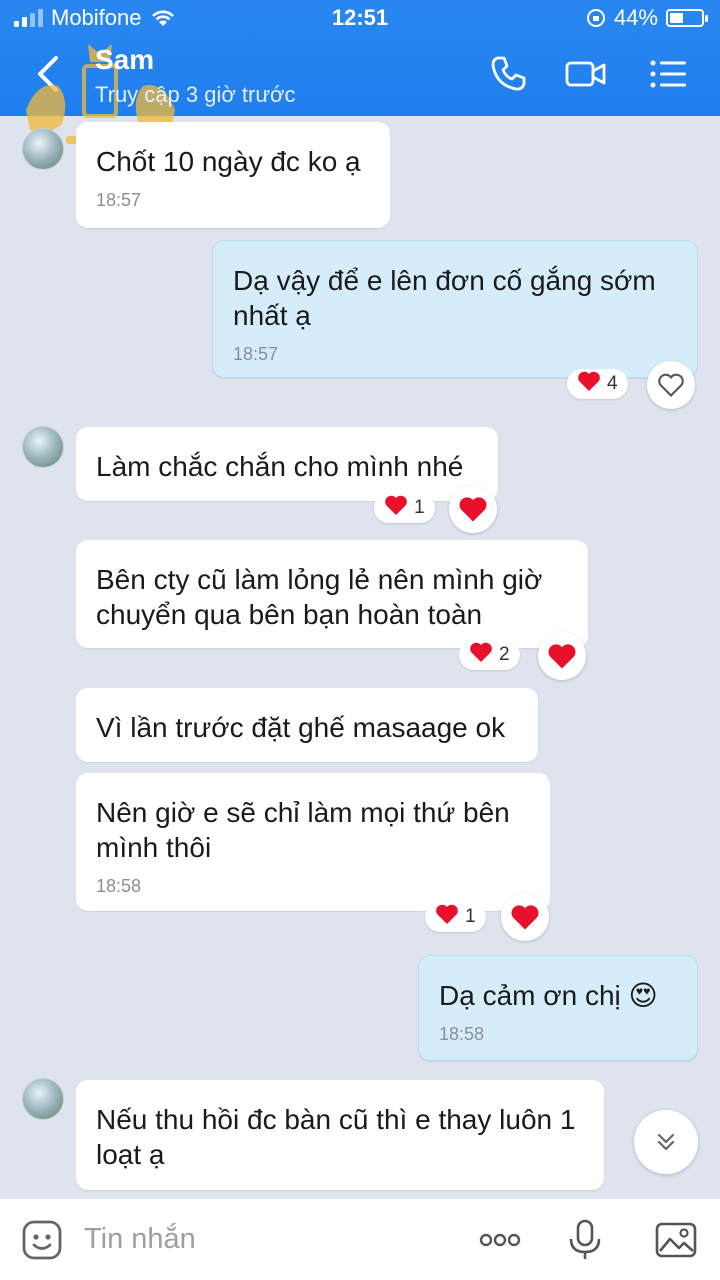 This screenshot has width=720, height=1280. Describe the element at coordinates (360, 1239) in the screenshot. I see `message-input-bar: Tin nhắn` at that location.